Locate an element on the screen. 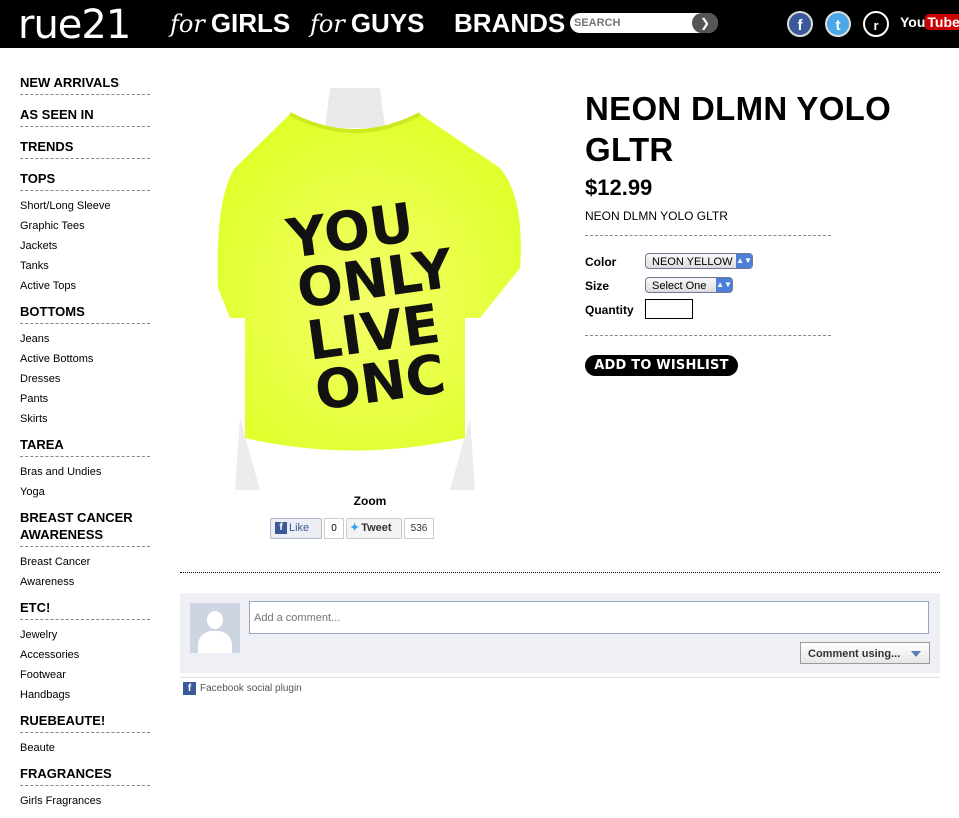 The height and width of the screenshot is (818, 959). subcategory-link: Graphic Tees is located at coordinates (85, 226).